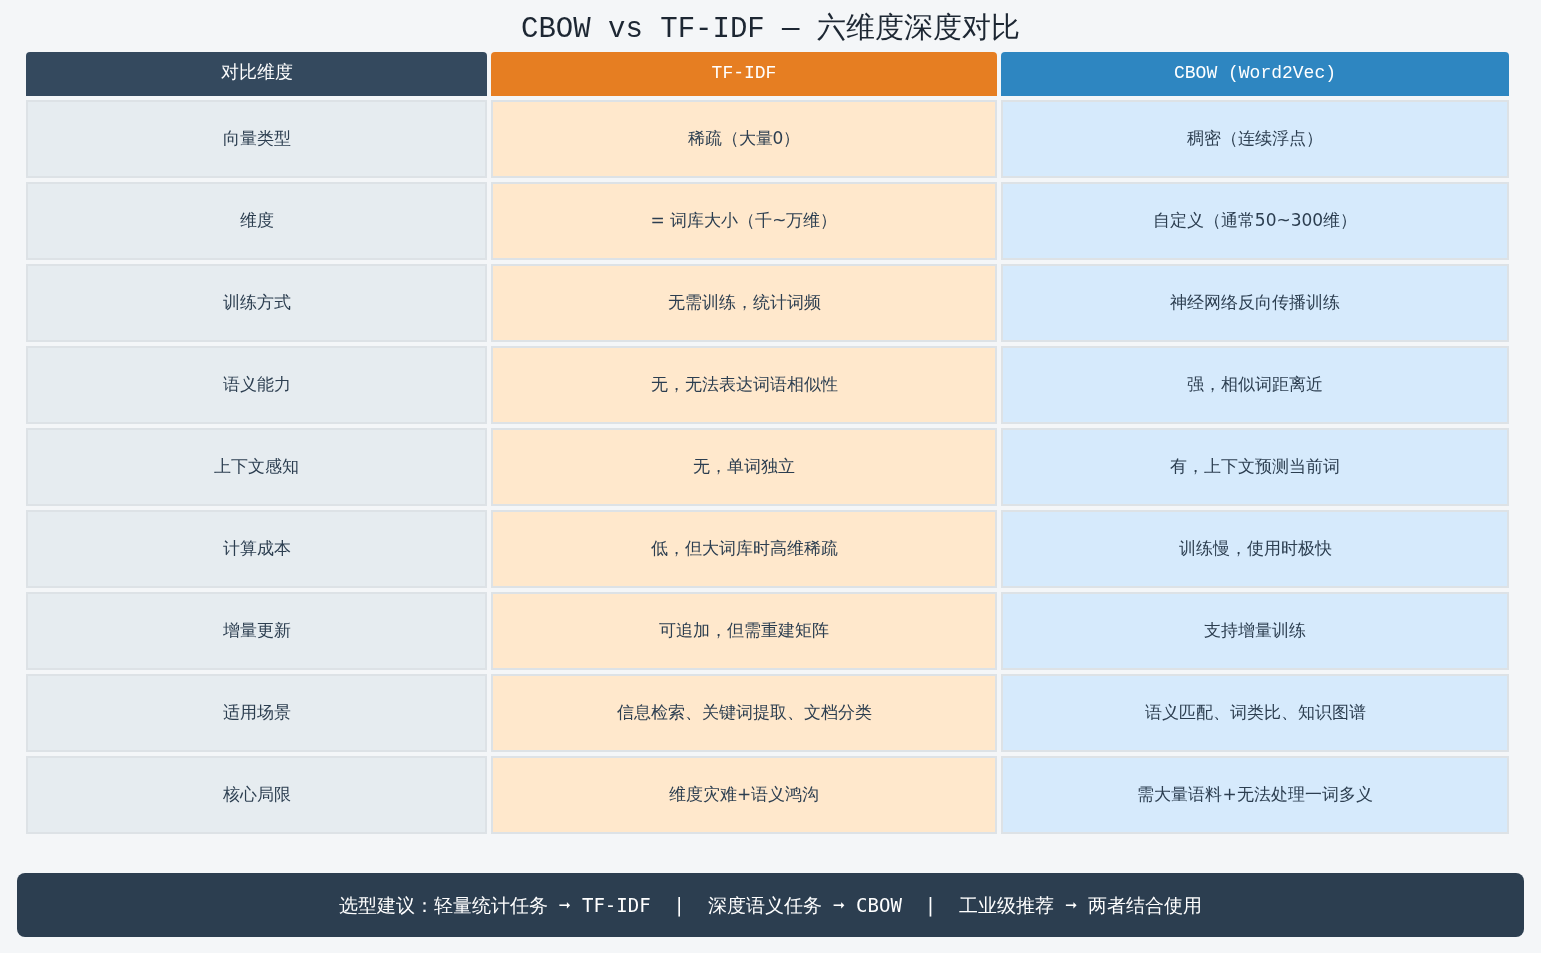  What do you see at coordinates (744, 548) in the screenshot?
I see `table-cell: 低，但大词库时高维稀疏` at bounding box center [744, 548].